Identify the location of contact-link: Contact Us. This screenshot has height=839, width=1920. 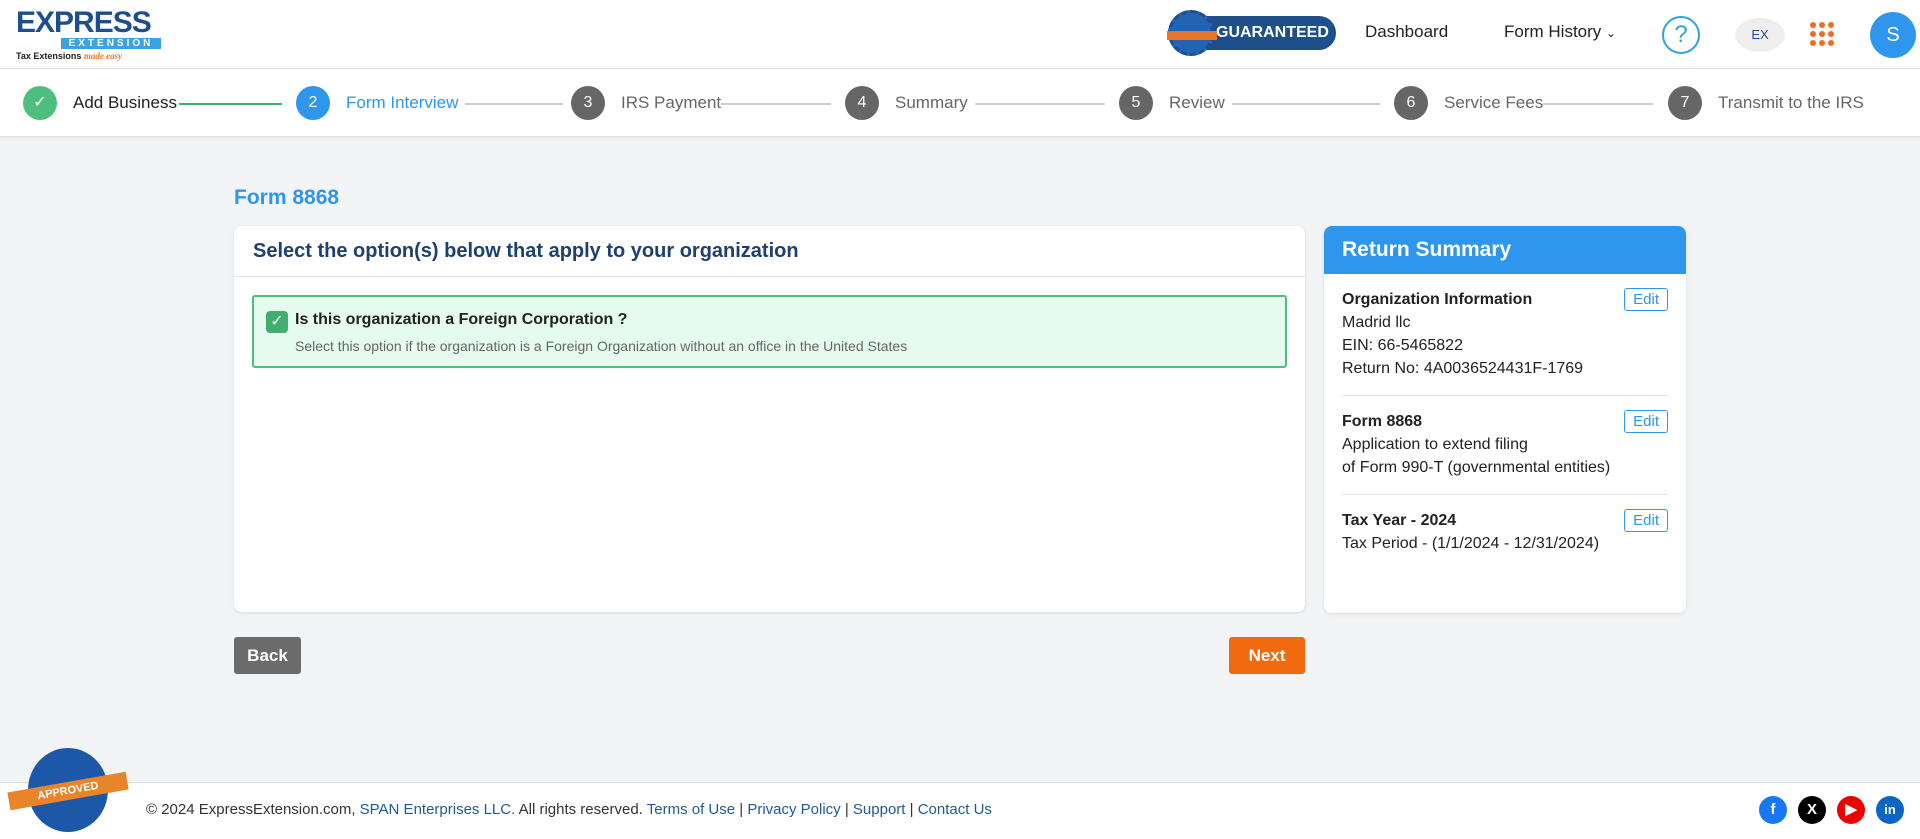
(955, 809).